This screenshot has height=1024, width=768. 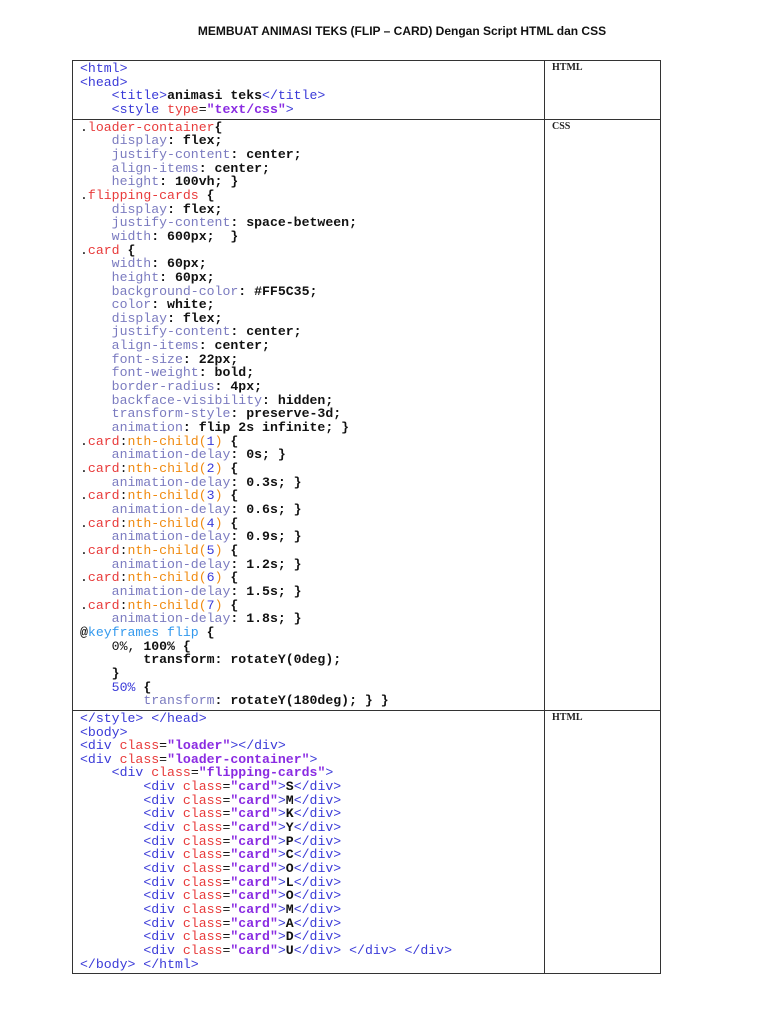 What do you see at coordinates (312, 414) in the screenshot?
I see `code-line: transform-style: preserve-3d;` at bounding box center [312, 414].